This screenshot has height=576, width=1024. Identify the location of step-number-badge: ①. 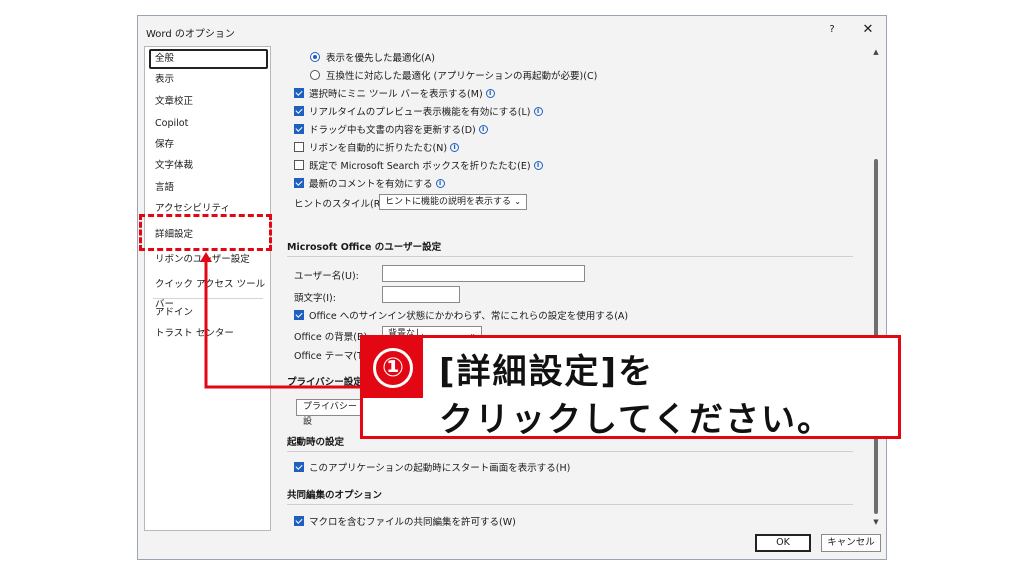
(393, 368).